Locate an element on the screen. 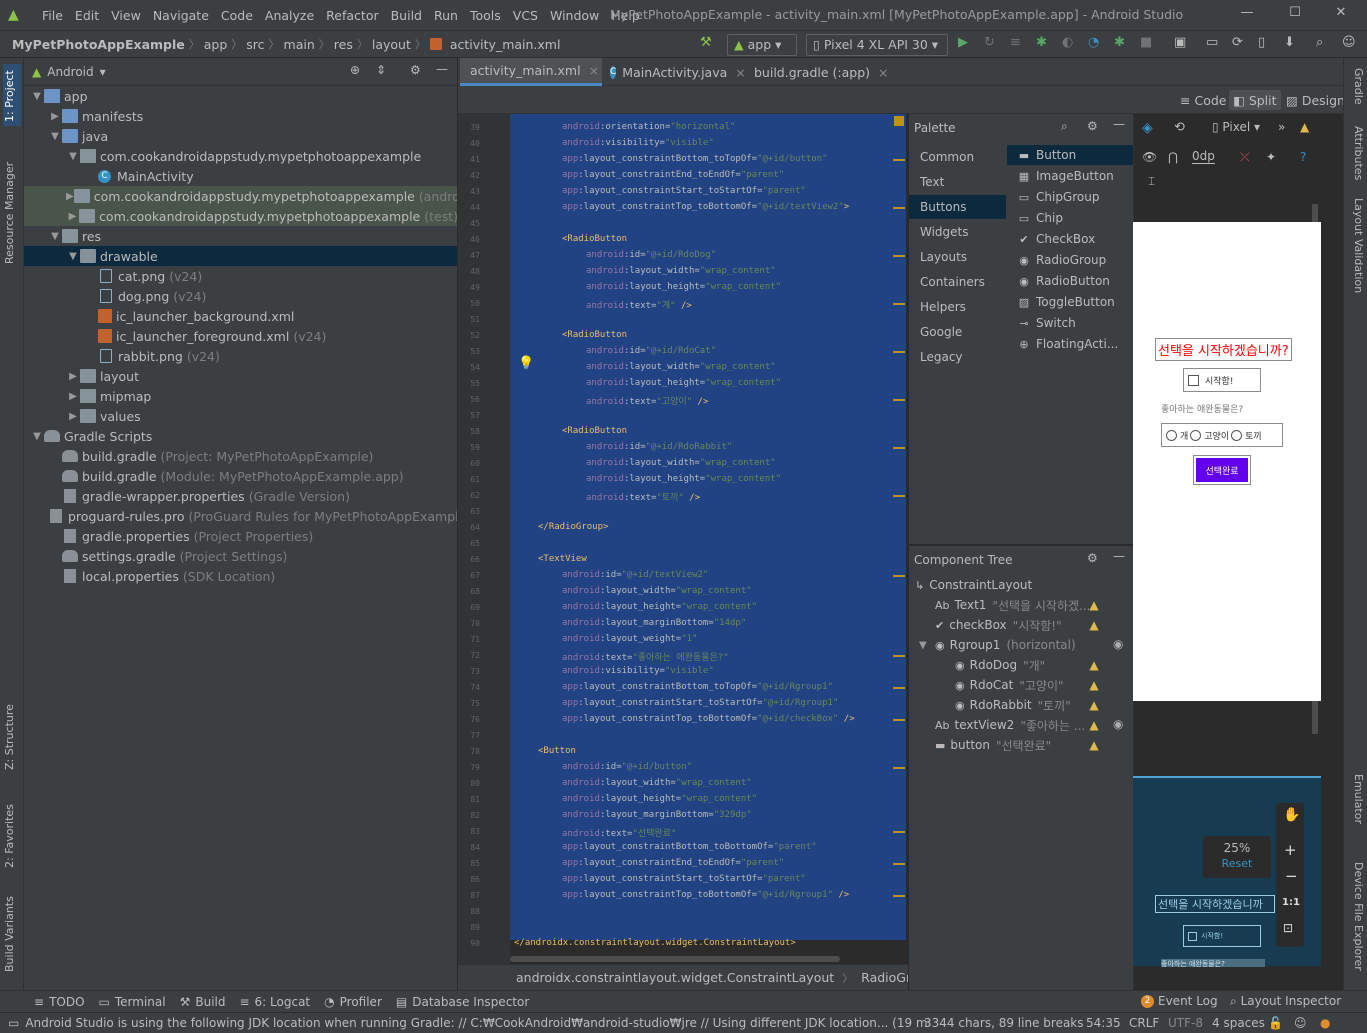 The width and height of the screenshot is (1367, 1033). palette-item: ▭ Chip is located at coordinates (1070, 218).